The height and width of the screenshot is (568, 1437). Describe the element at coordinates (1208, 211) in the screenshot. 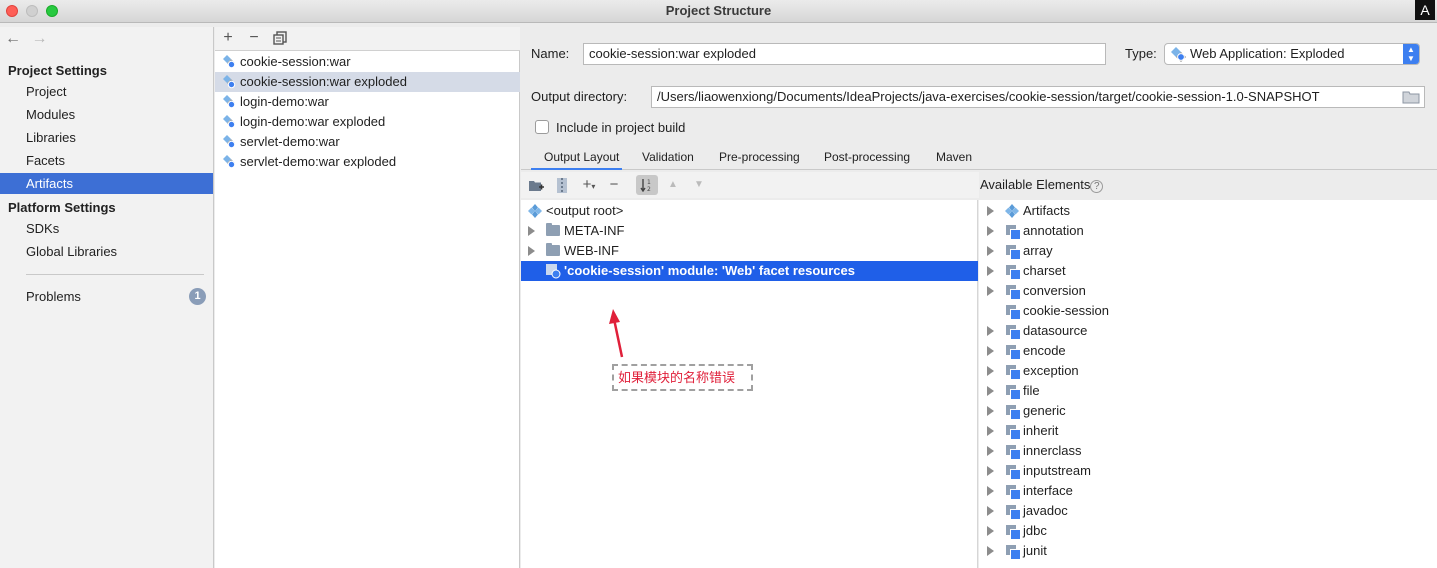

I see `available-element-row: Artifacts` at that location.